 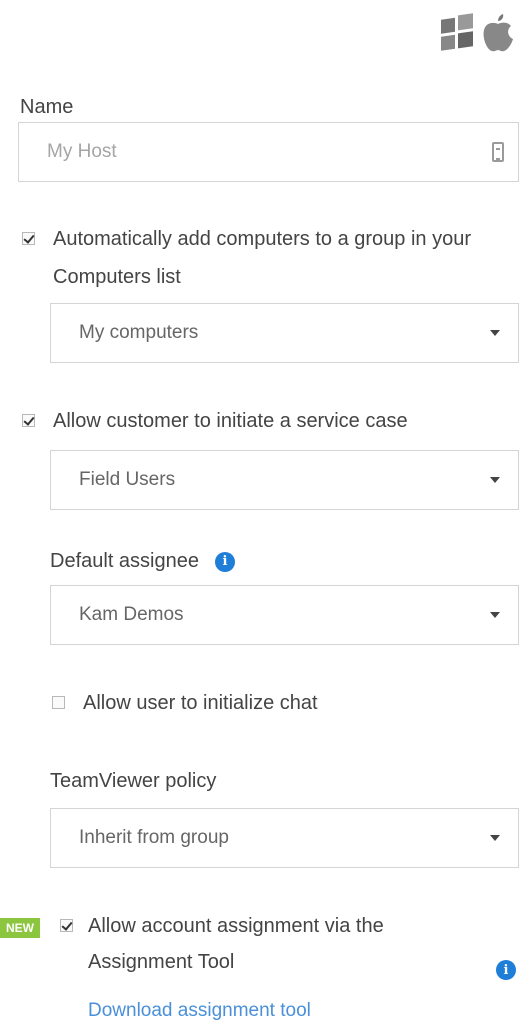 I want to click on assignee-select-value: Kam Demos, so click(x=131, y=614).